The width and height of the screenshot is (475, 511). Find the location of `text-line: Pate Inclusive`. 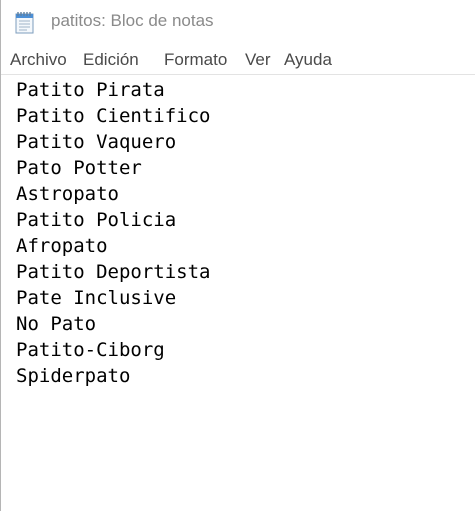

text-line: Pate Inclusive is located at coordinates (96, 298).